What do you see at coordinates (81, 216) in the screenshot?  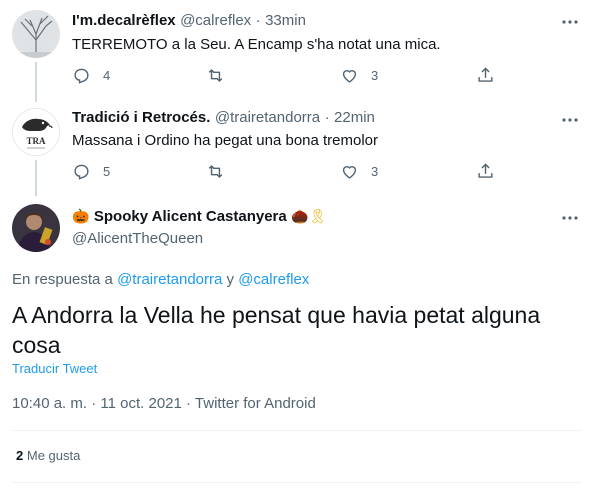 I see `pumpkin-emoji: 🎃` at bounding box center [81, 216].